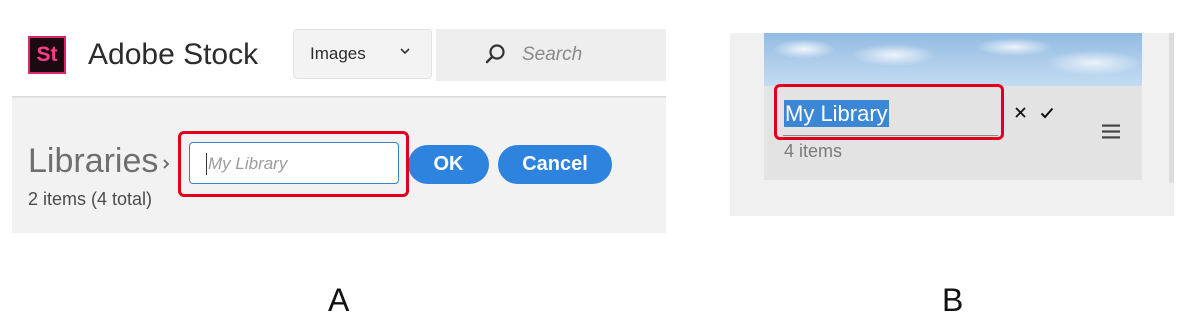 This screenshot has height=326, width=1194. Describe the element at coordinates (1111, 131) in the screenshot. I see `hamburger-menu-icon` at that location.